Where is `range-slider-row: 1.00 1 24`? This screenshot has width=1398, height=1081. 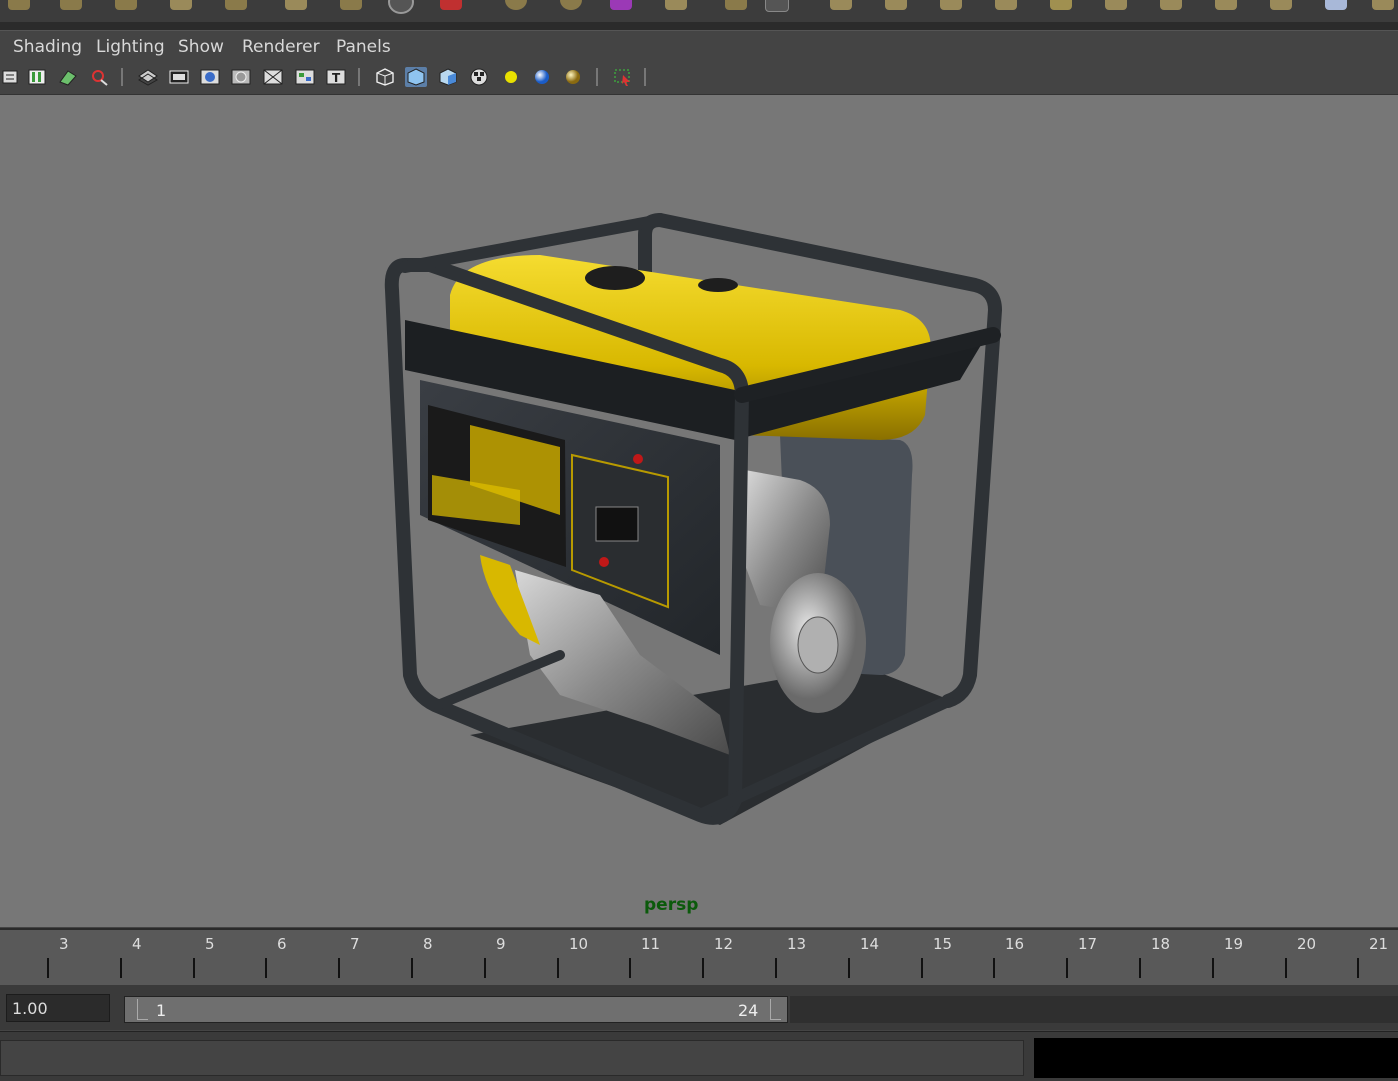
range-slider-row: 1.00 1 24 is located at coordinates (699, 1007).